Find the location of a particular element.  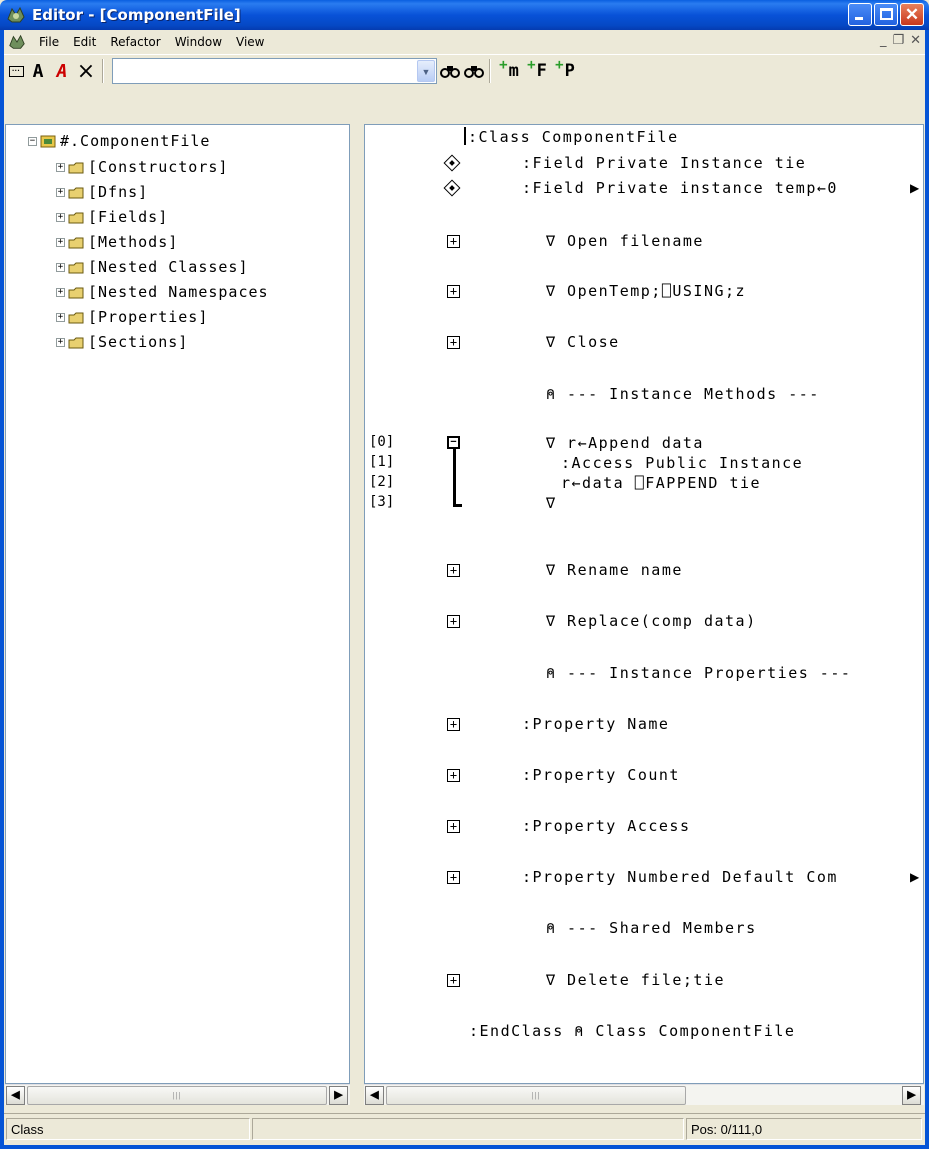

menu-bar: File Edit Refactor Window View _ ❐ ✕ is located at coordinates (464, 42).